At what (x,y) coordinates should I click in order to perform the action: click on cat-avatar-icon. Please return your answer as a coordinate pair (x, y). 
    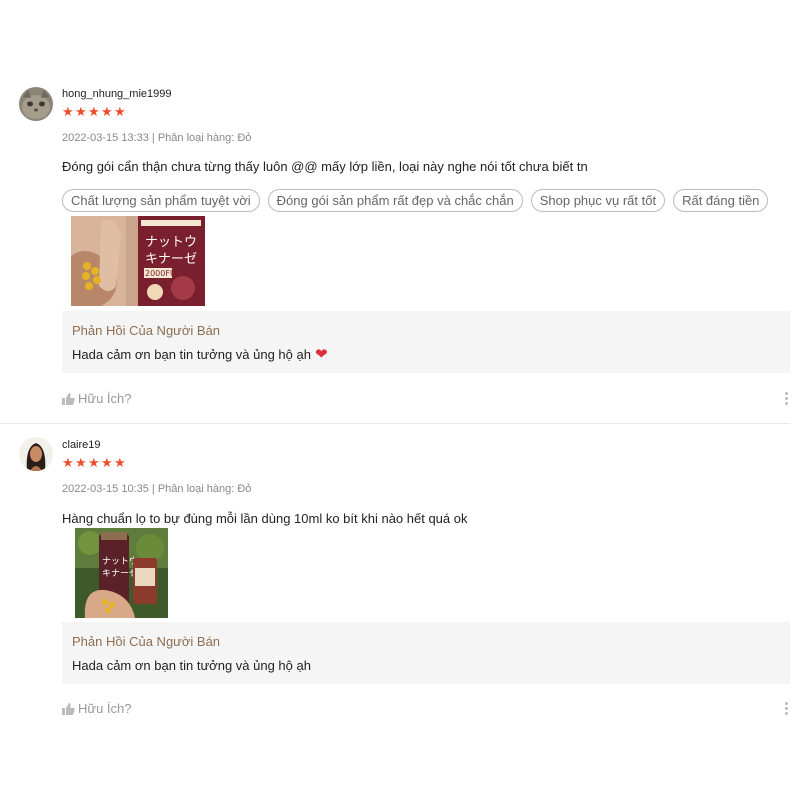
    Looking at the image, I should click on (36, 104).